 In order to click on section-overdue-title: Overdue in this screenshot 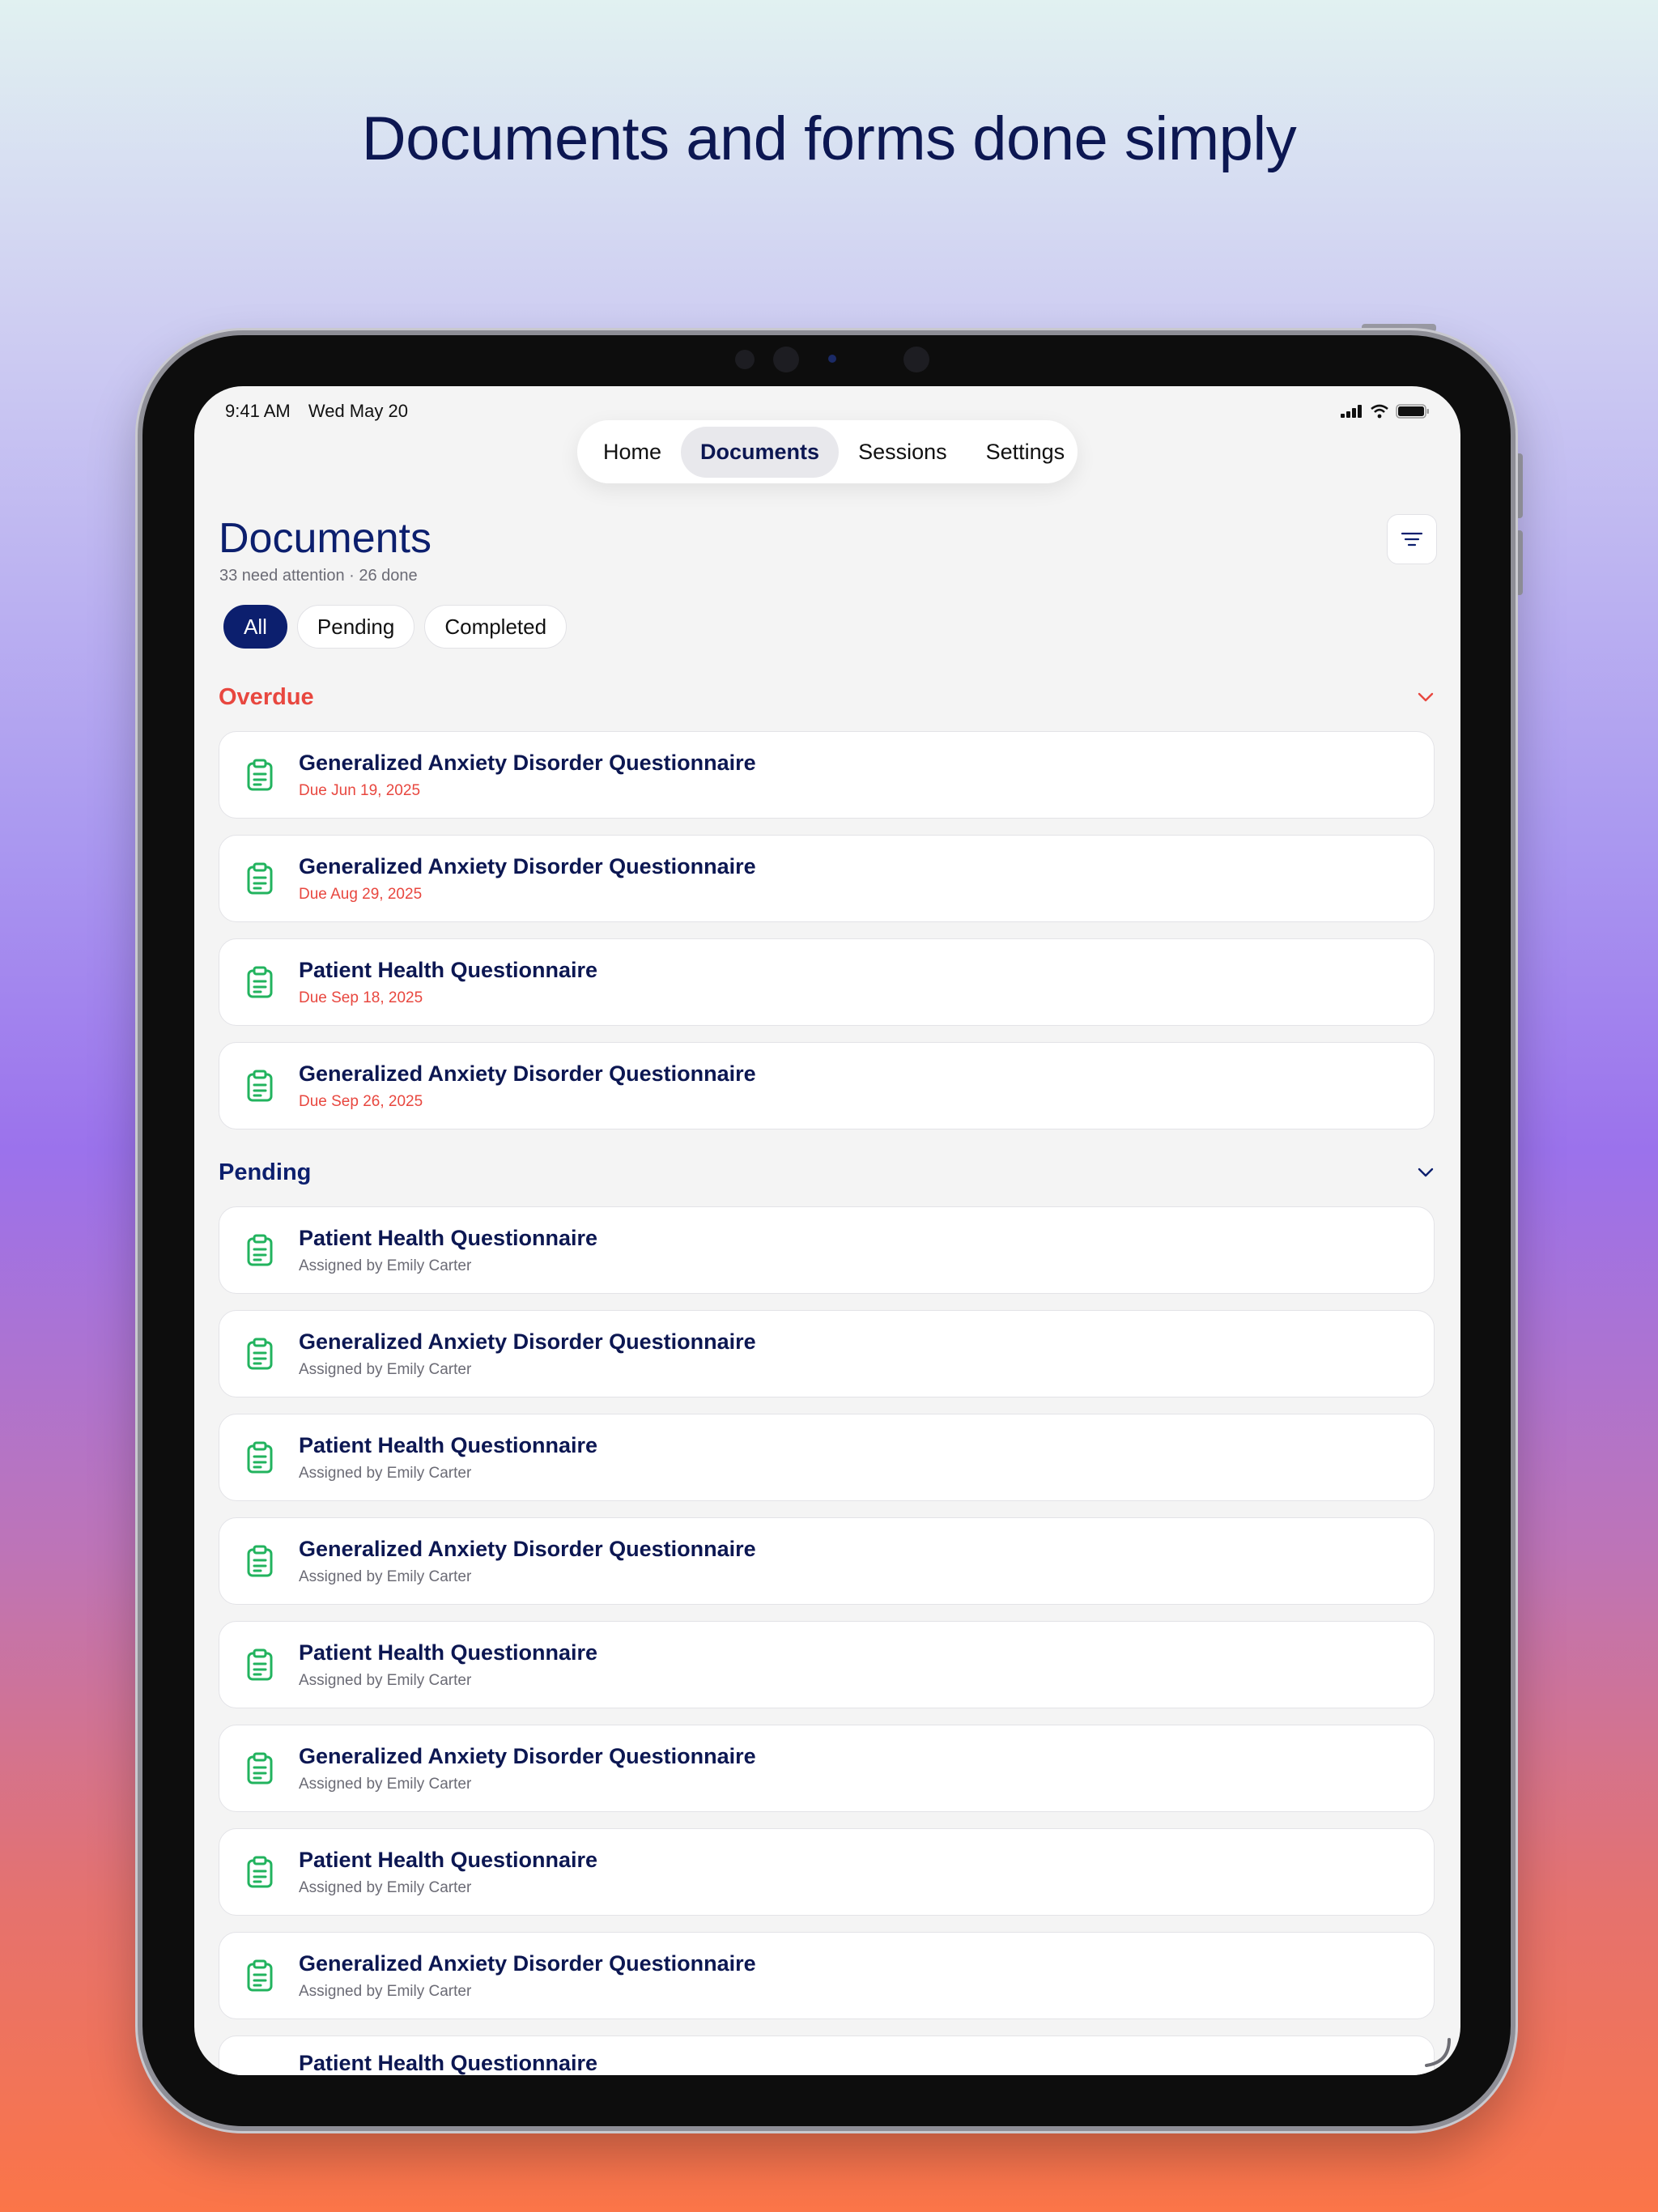, I will do `click(266, 697)`.